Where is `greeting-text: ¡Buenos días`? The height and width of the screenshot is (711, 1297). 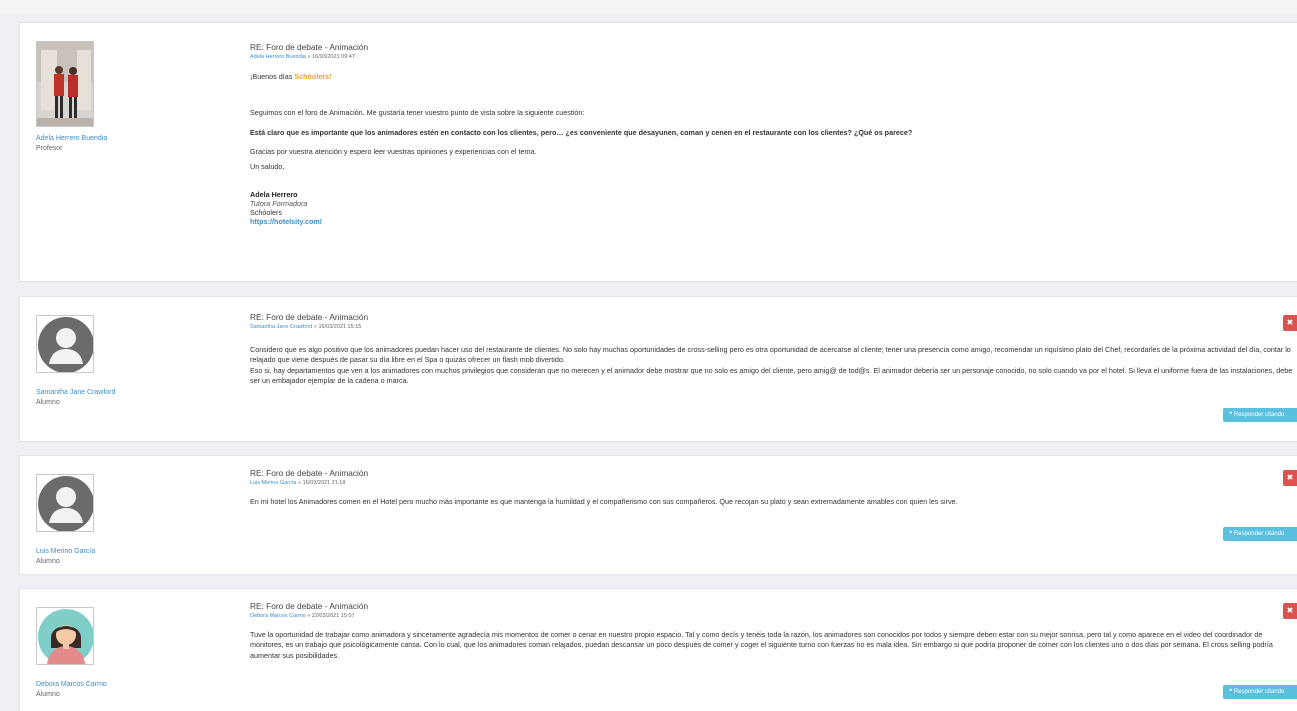
greeting-text: ¡Buenos días is located at coordinates (272, 76).